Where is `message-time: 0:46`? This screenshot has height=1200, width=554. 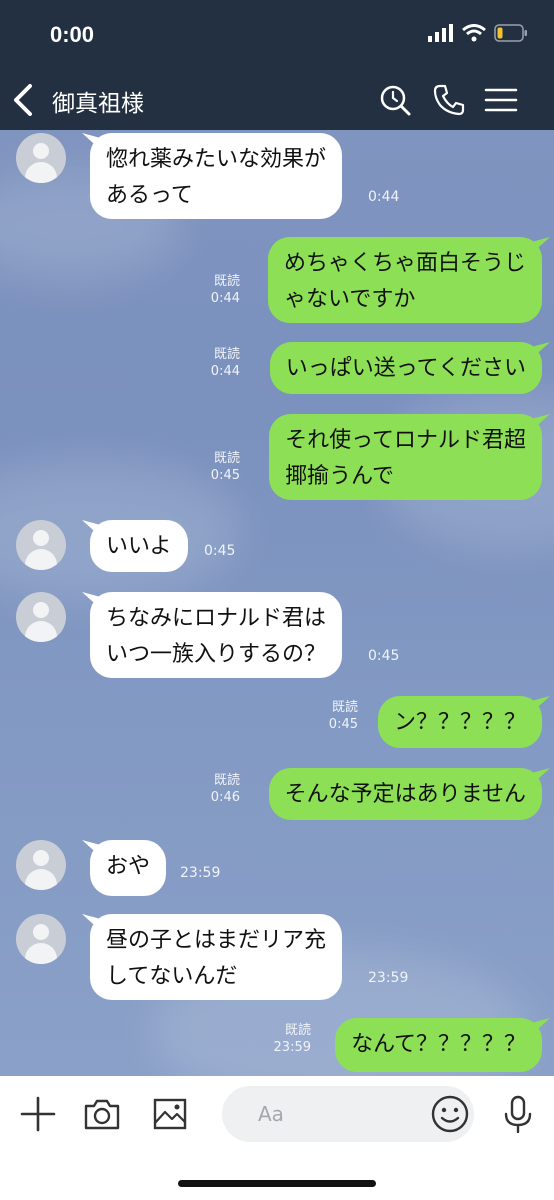
message-time: 0:46 is located at coordinates (225, 797).